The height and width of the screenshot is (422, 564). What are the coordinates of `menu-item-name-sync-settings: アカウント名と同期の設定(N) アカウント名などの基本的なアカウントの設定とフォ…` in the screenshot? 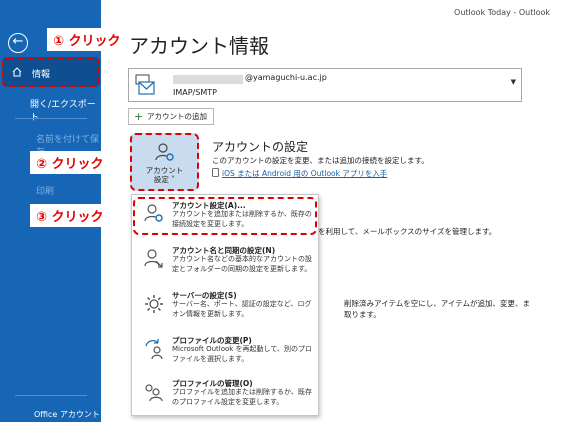 It's located at (225, 262).